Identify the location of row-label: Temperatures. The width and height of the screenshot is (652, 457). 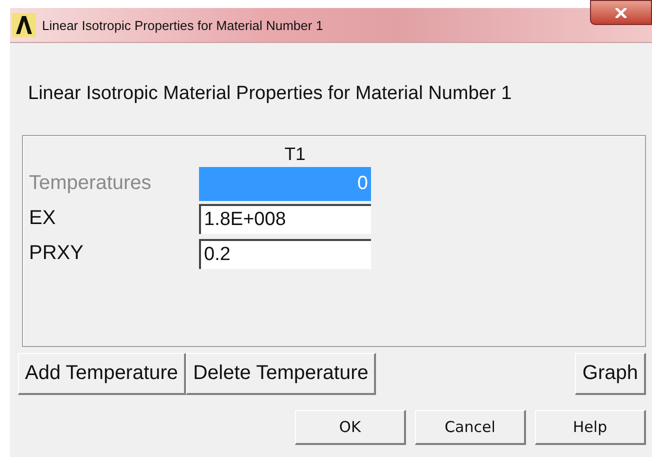
(90, 183).